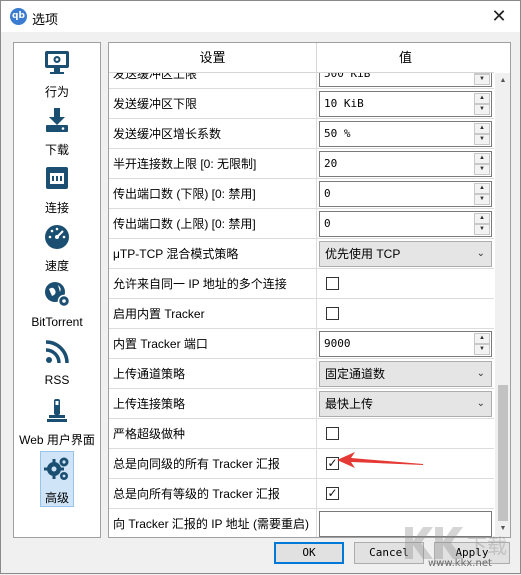  What do you see at coordinates (301, 464) in the screenshot?
I see `table-row: 总是向同级的所有 Tracker 汇报 ✓` at bounding box center [301, 464].